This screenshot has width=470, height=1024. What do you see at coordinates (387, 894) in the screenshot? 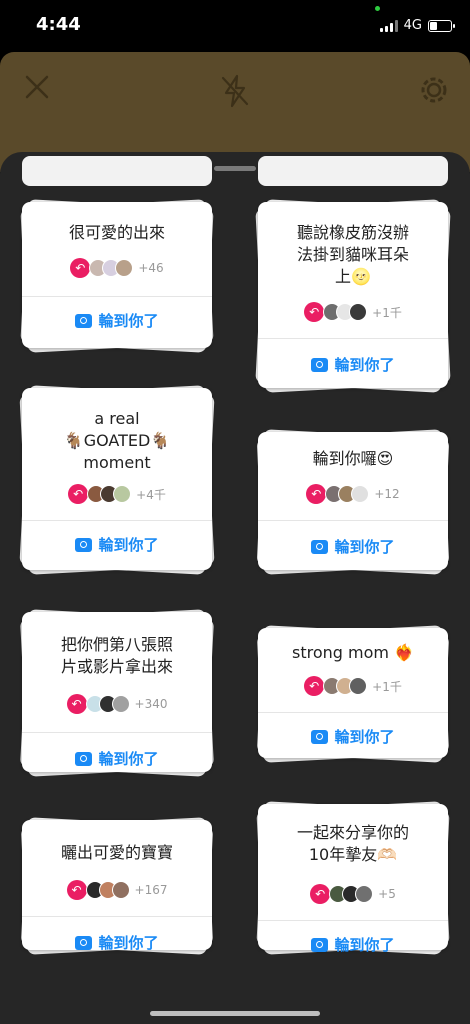
I see `participant-count: +5` at bounding box center [387, 894].